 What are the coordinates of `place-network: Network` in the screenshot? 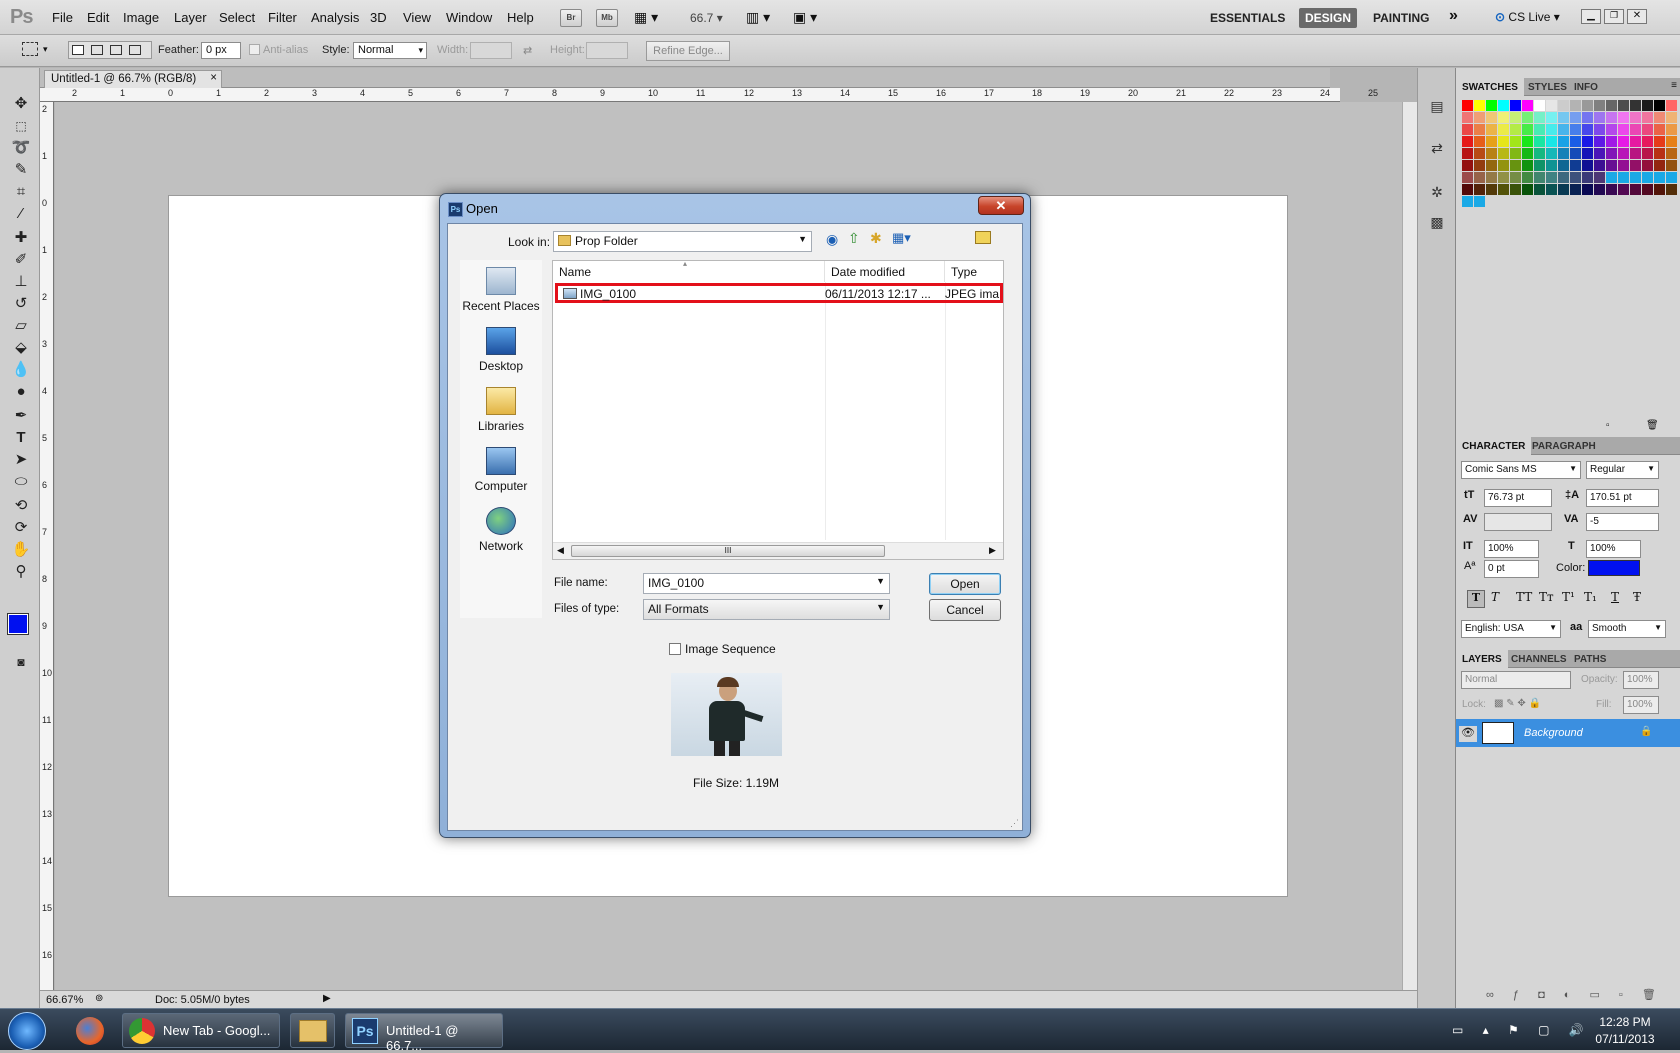 It's located at (501, 530).